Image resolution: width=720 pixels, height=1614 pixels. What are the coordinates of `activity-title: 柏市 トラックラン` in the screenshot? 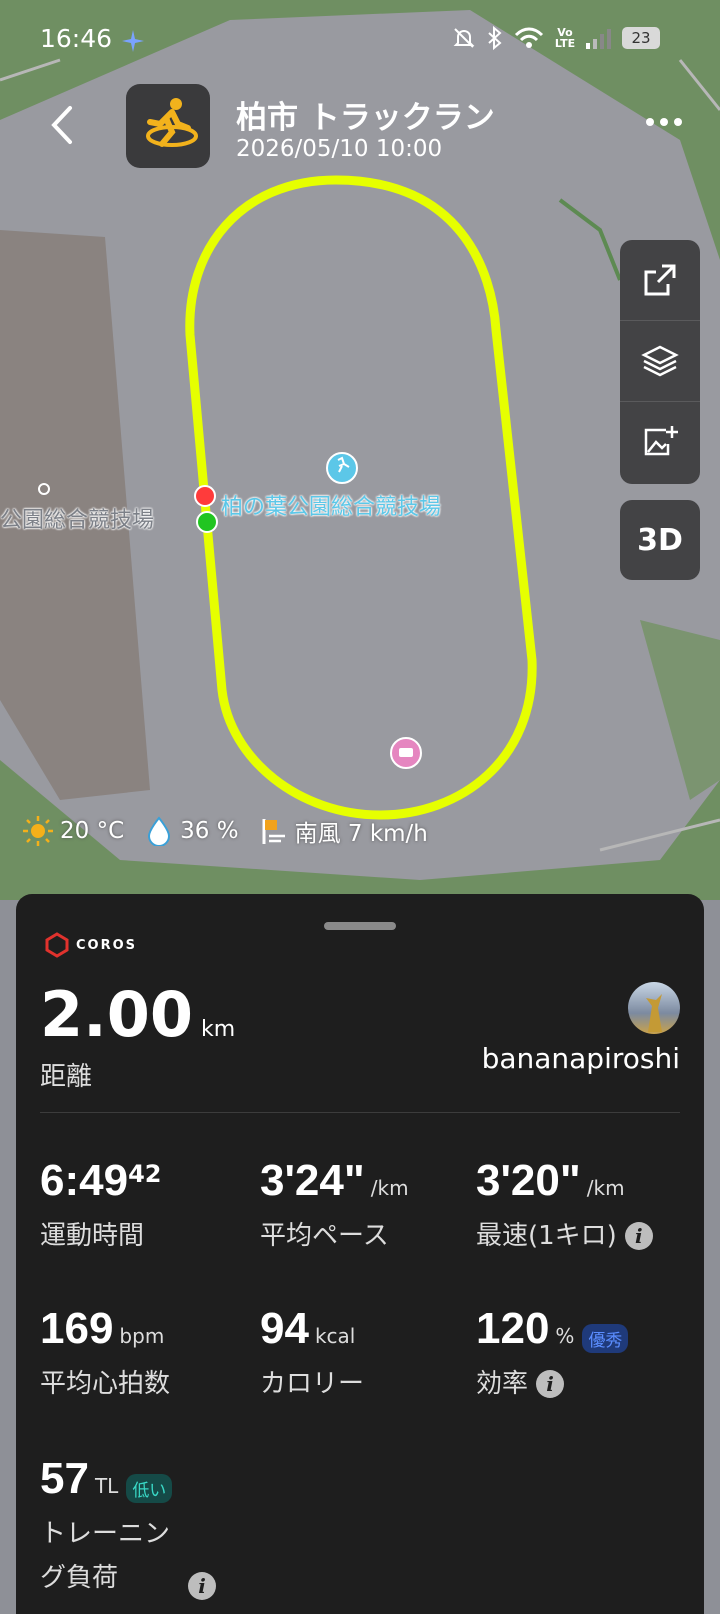 It's located at (365, 118).